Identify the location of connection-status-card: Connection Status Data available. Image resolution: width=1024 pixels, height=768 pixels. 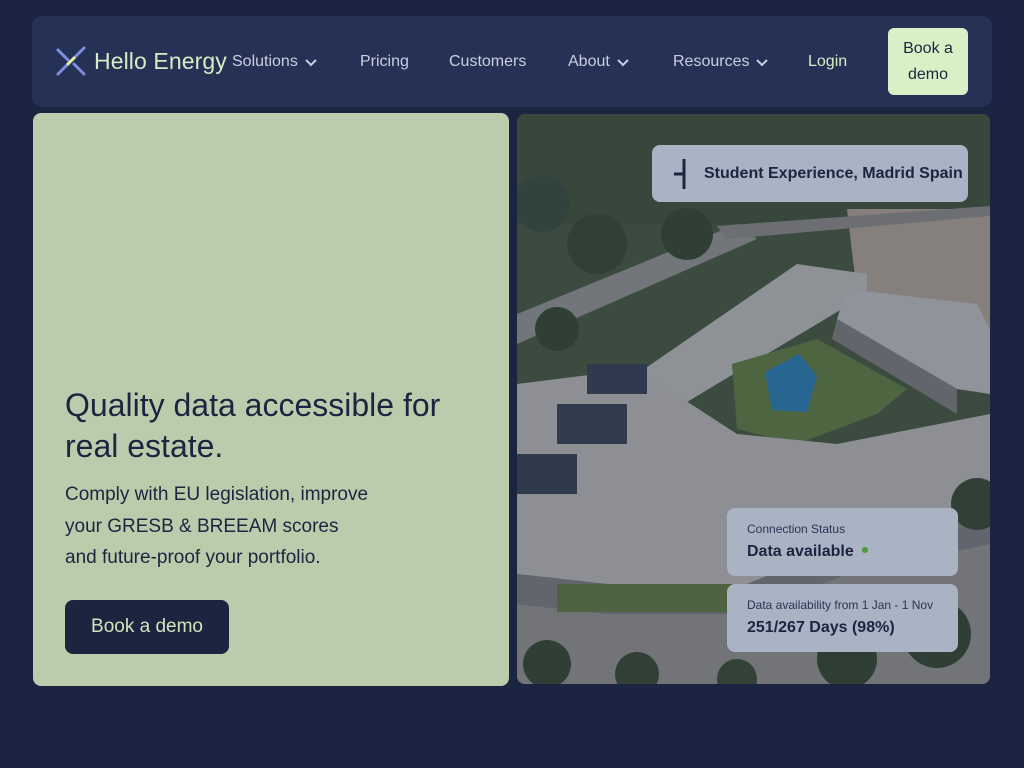
(842, 542).